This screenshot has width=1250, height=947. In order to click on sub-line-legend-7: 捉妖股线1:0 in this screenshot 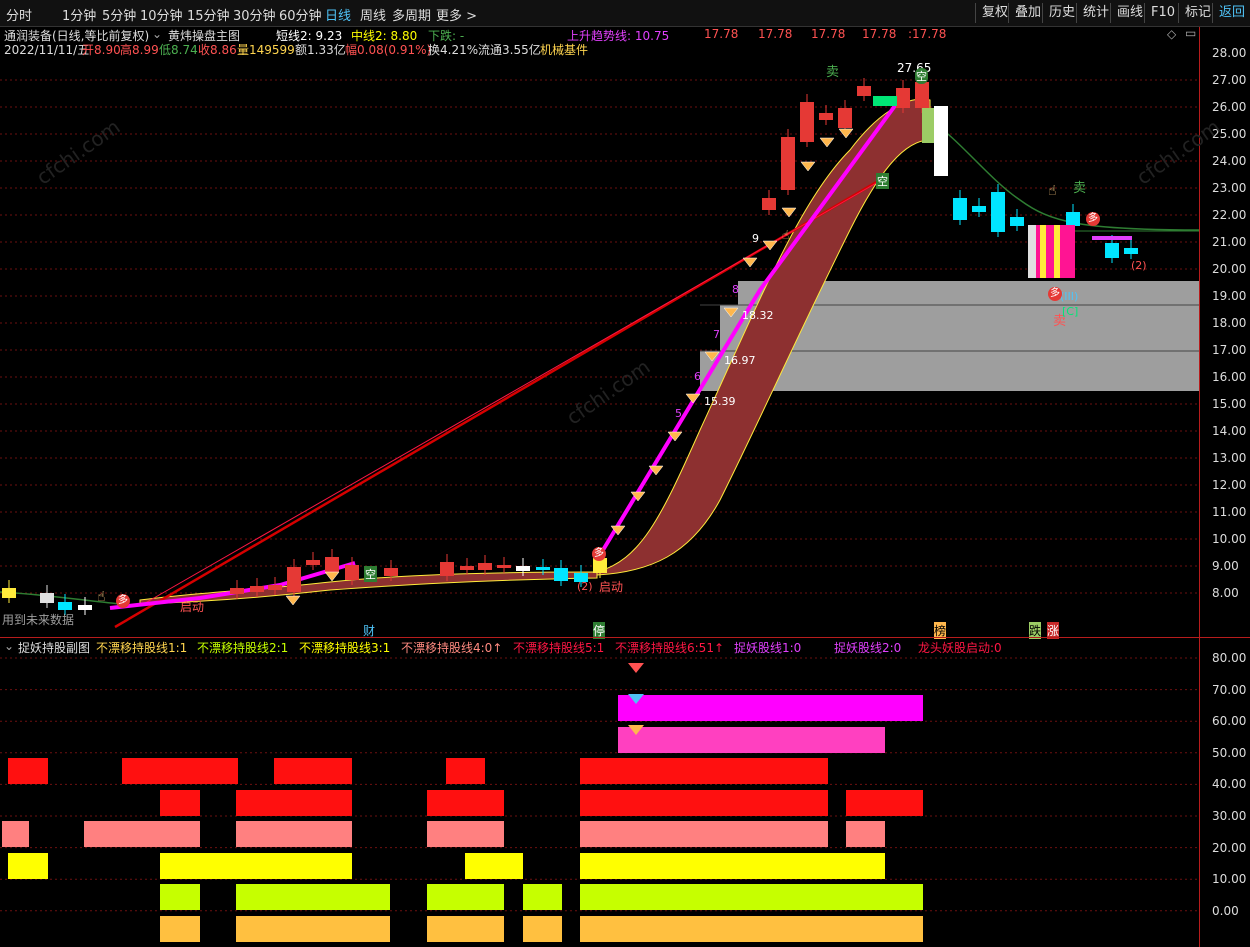, I will do `click(768, 648)`.